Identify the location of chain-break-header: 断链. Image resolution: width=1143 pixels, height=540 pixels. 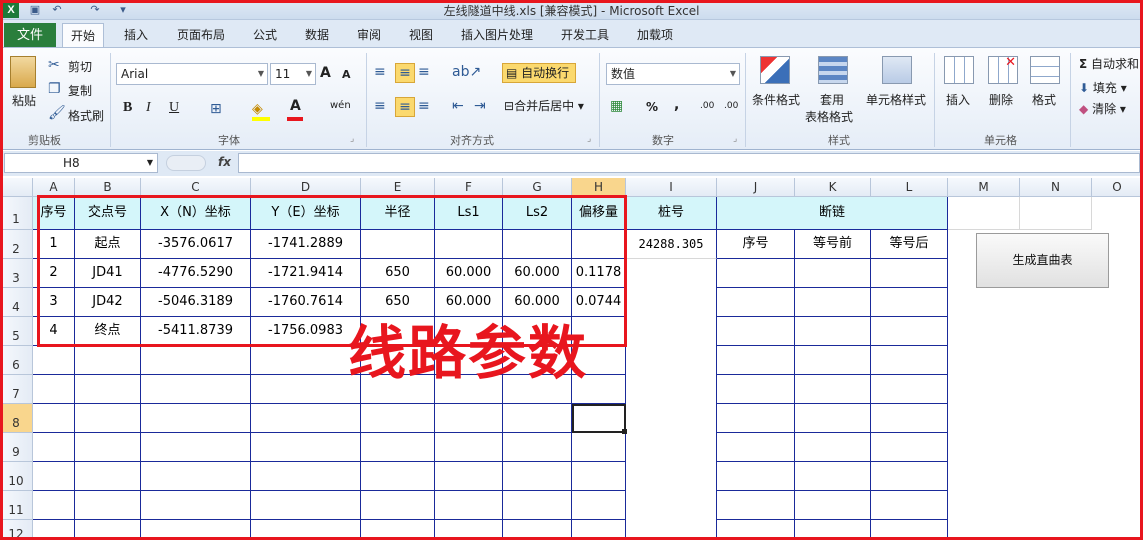
(832, 213).